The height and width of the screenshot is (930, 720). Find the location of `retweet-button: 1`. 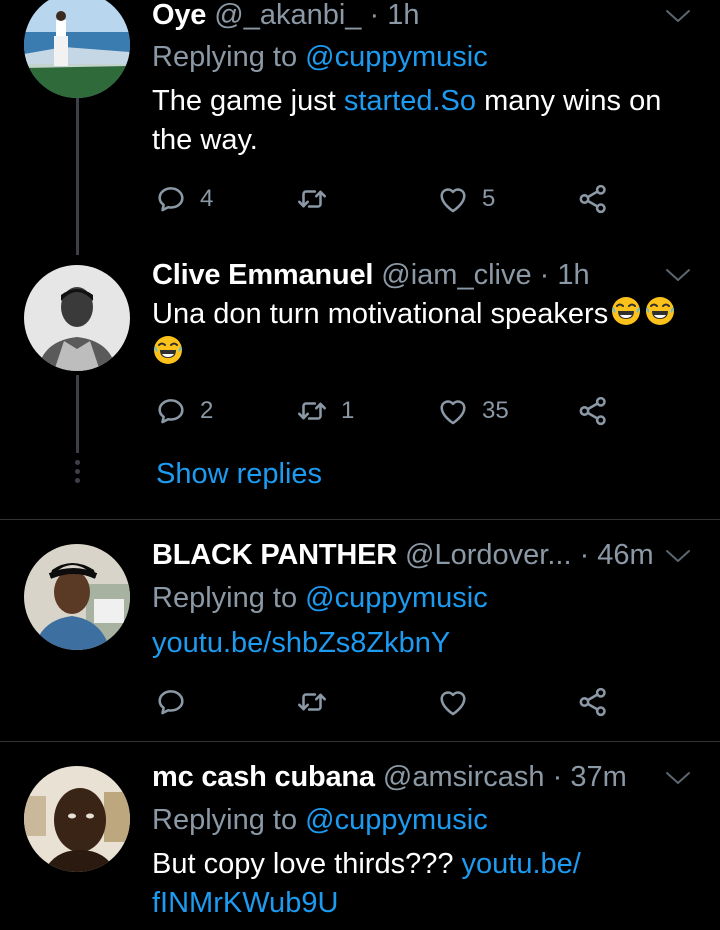

retweet-button: 1 is located at coordinates (324, 411).